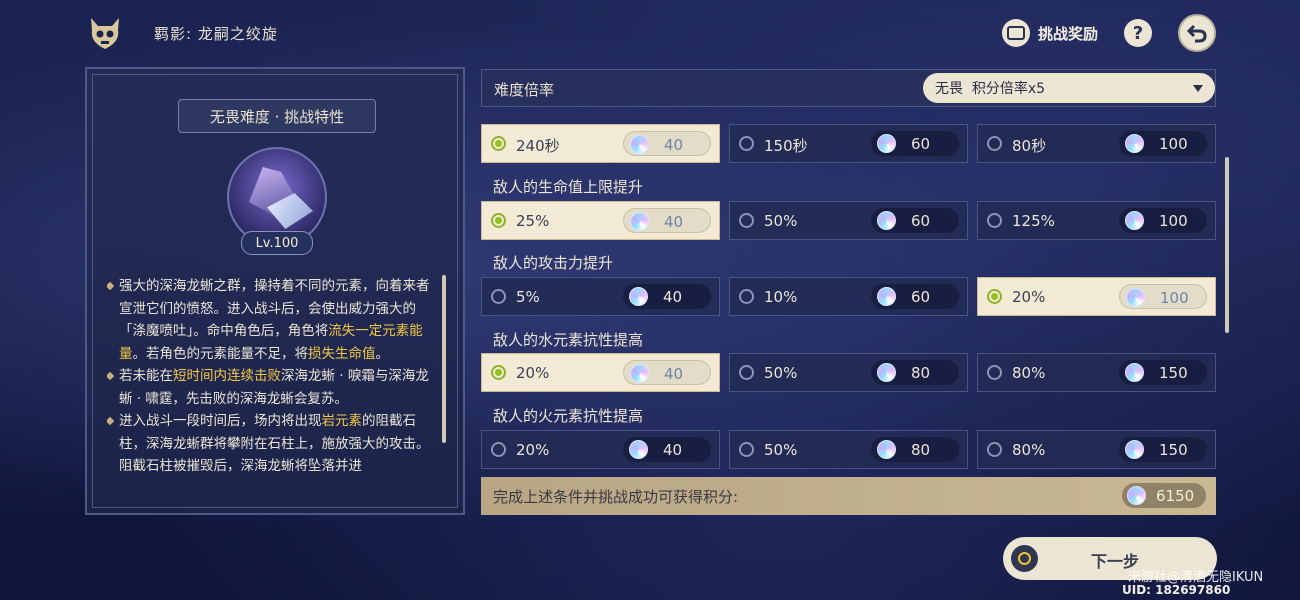 The image size is (1300, 600). What do you see at coordinates (1138, 33) in the screenshot?
I see `help-icon: ?` at bounding box center [1138, 33].